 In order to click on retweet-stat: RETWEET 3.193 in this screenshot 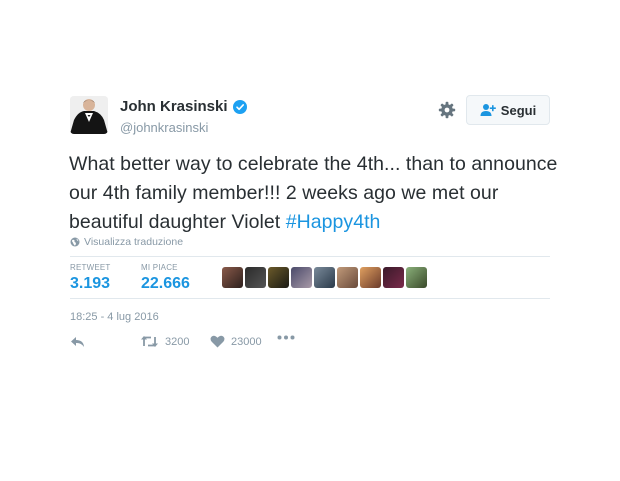, I will do `click(90, 278)`.